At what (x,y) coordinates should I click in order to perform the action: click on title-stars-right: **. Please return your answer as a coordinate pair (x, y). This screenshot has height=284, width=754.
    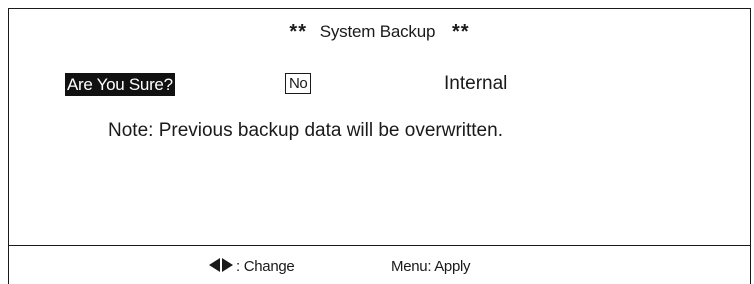
    Looking at the image, I should click on (460, 32).